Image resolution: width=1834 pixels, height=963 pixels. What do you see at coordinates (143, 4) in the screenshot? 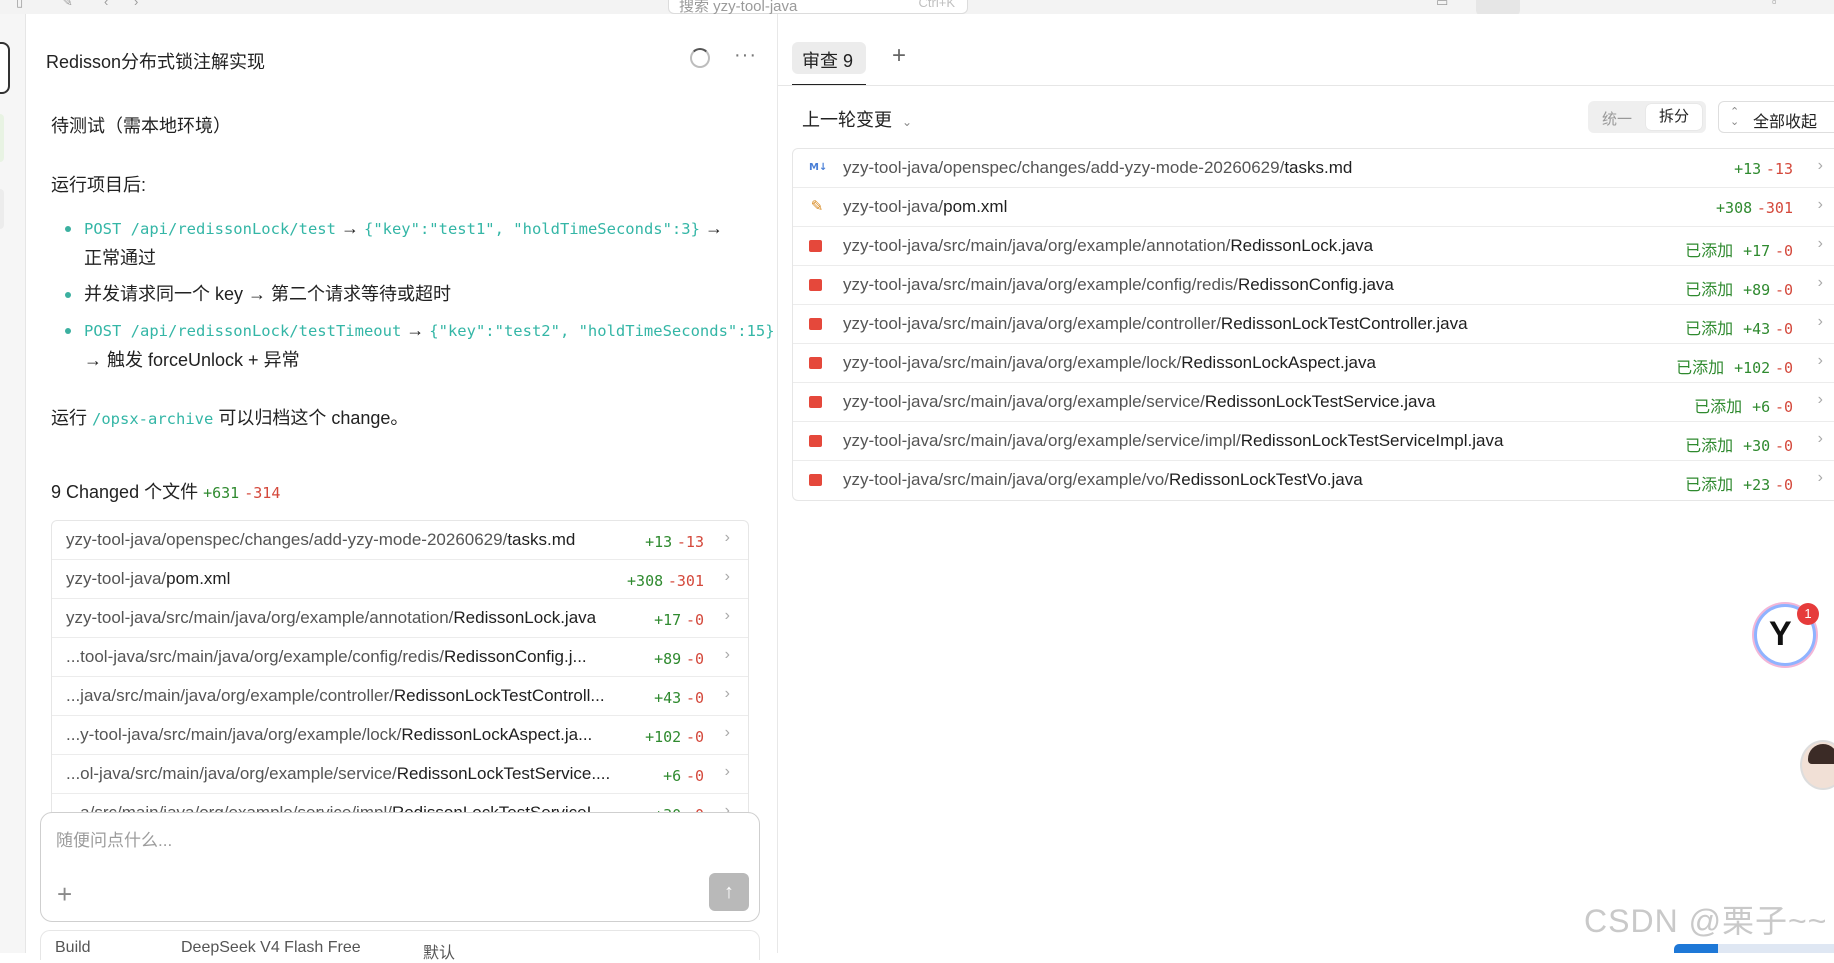
I see `forward-icon: ›` at bounding box center [143, 4].